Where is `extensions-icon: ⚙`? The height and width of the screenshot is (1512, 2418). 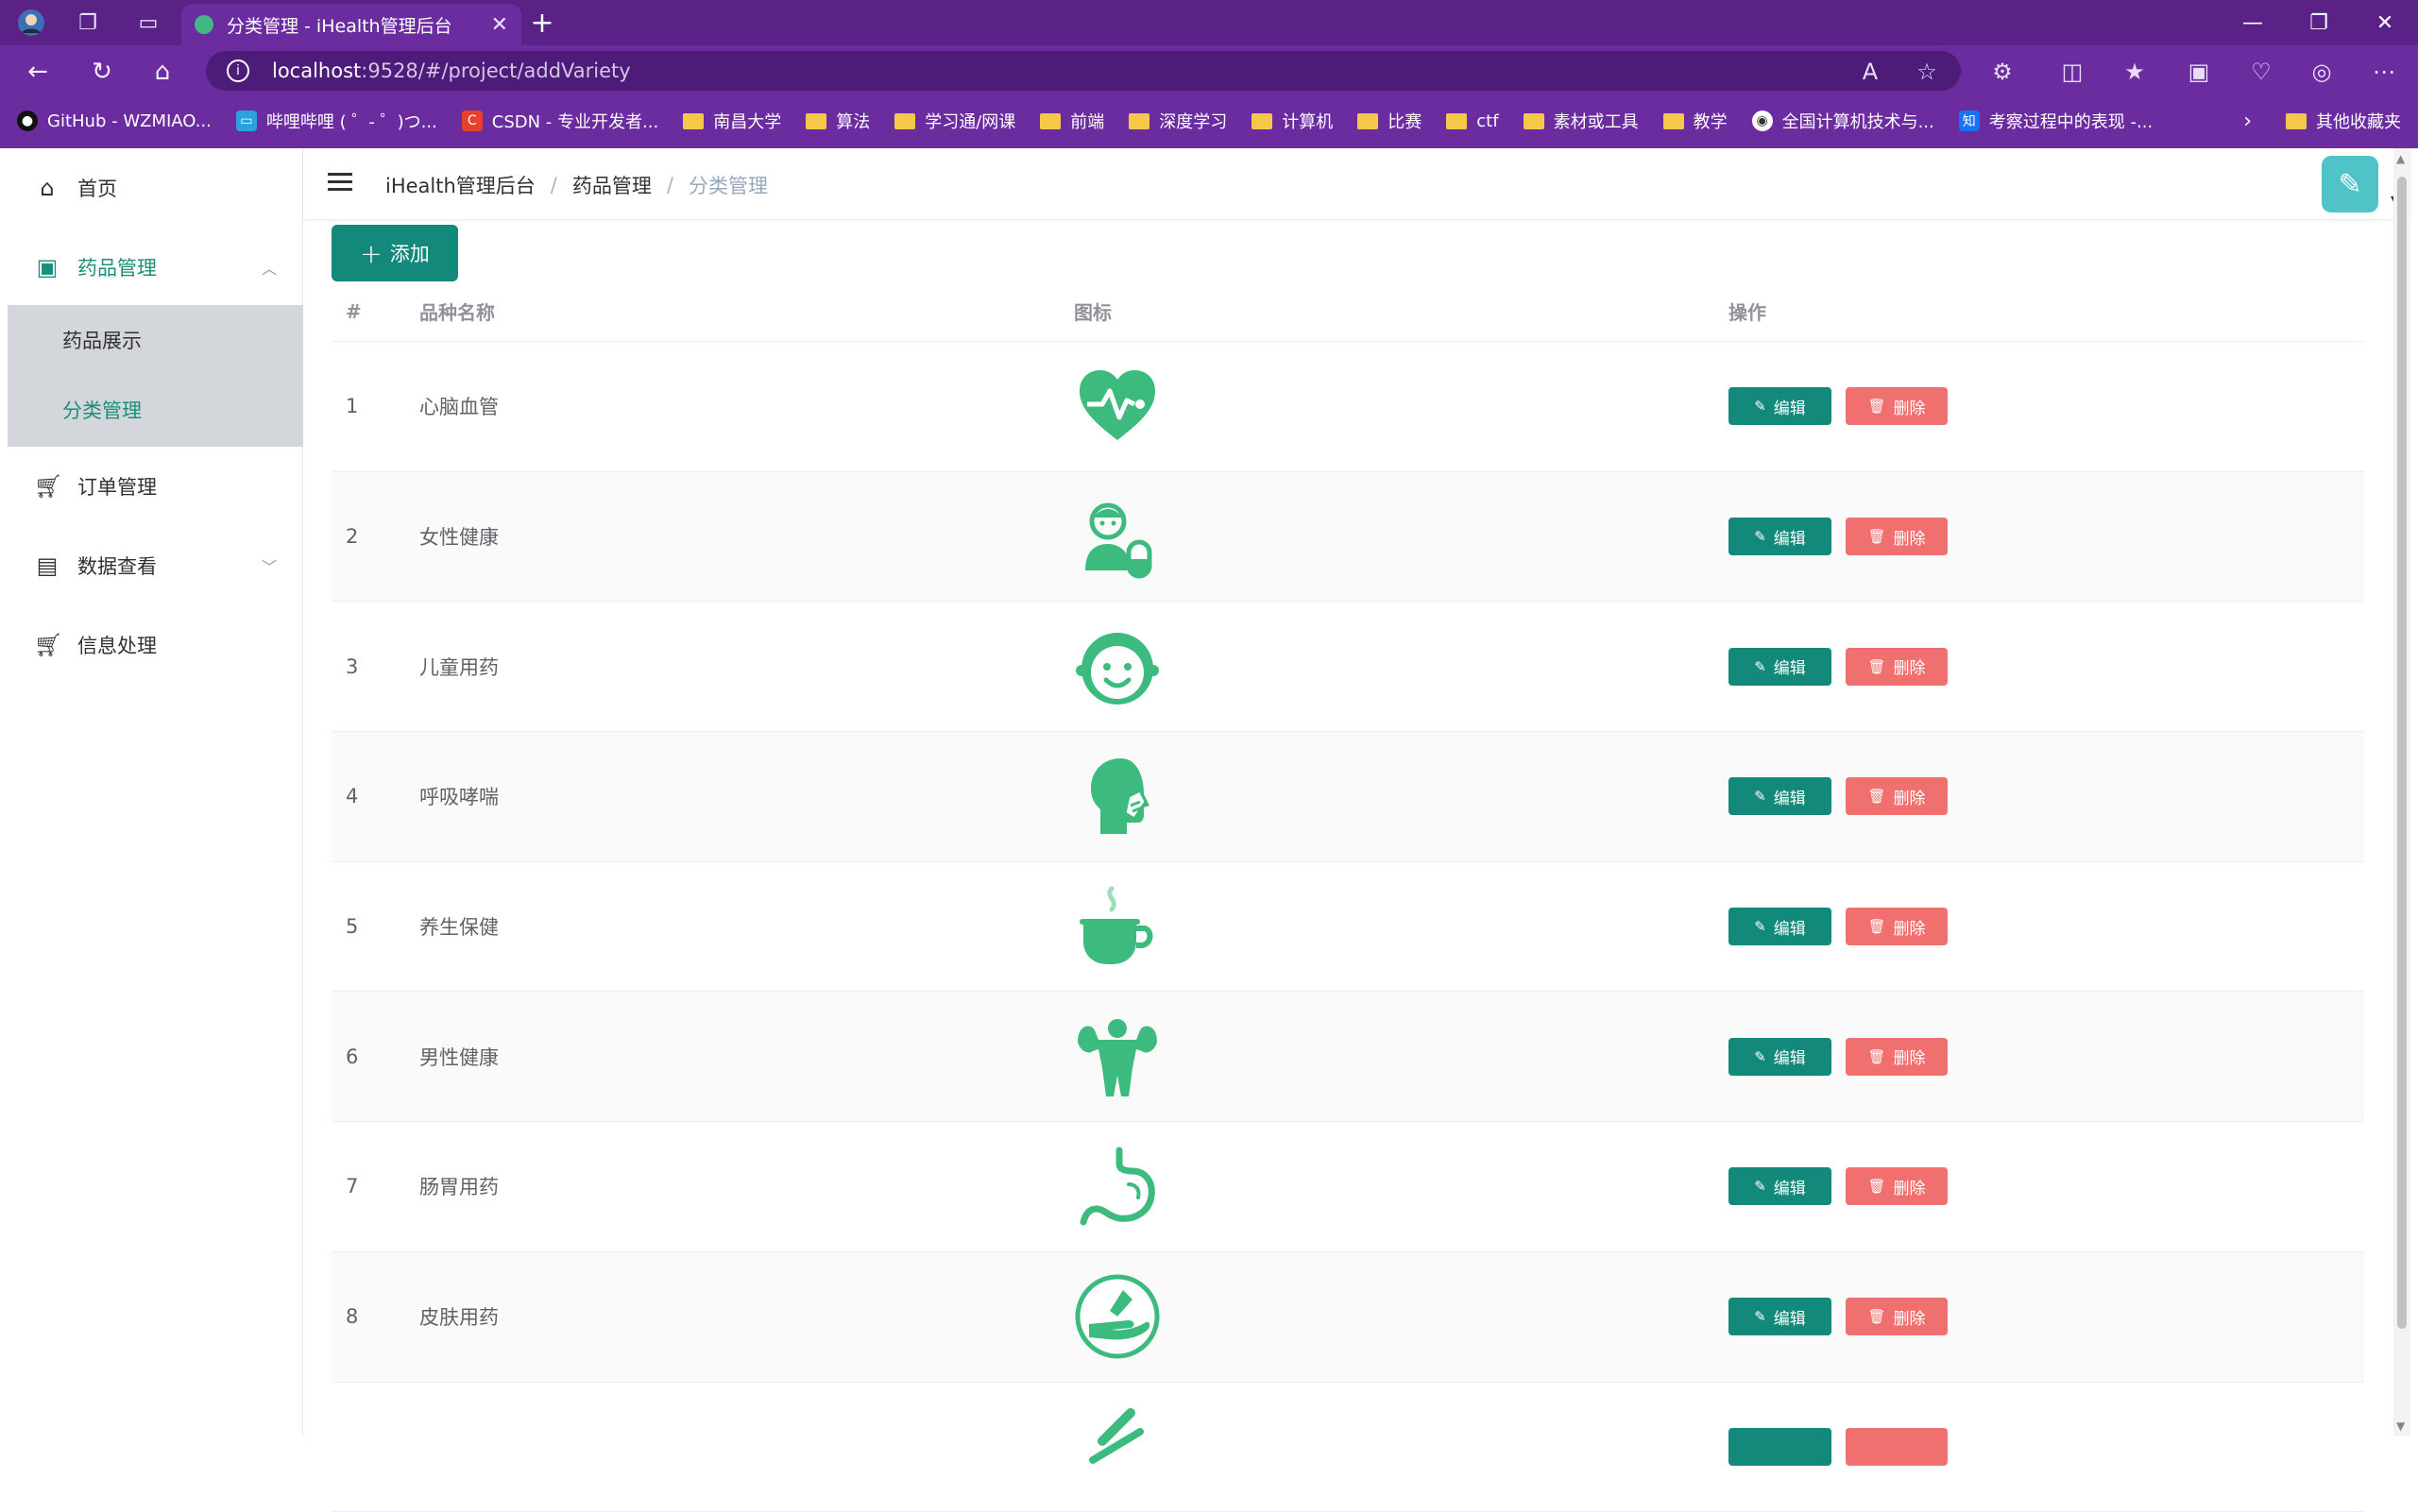 extensions-icon: ⚙ is located at coordinates (2002, 72).